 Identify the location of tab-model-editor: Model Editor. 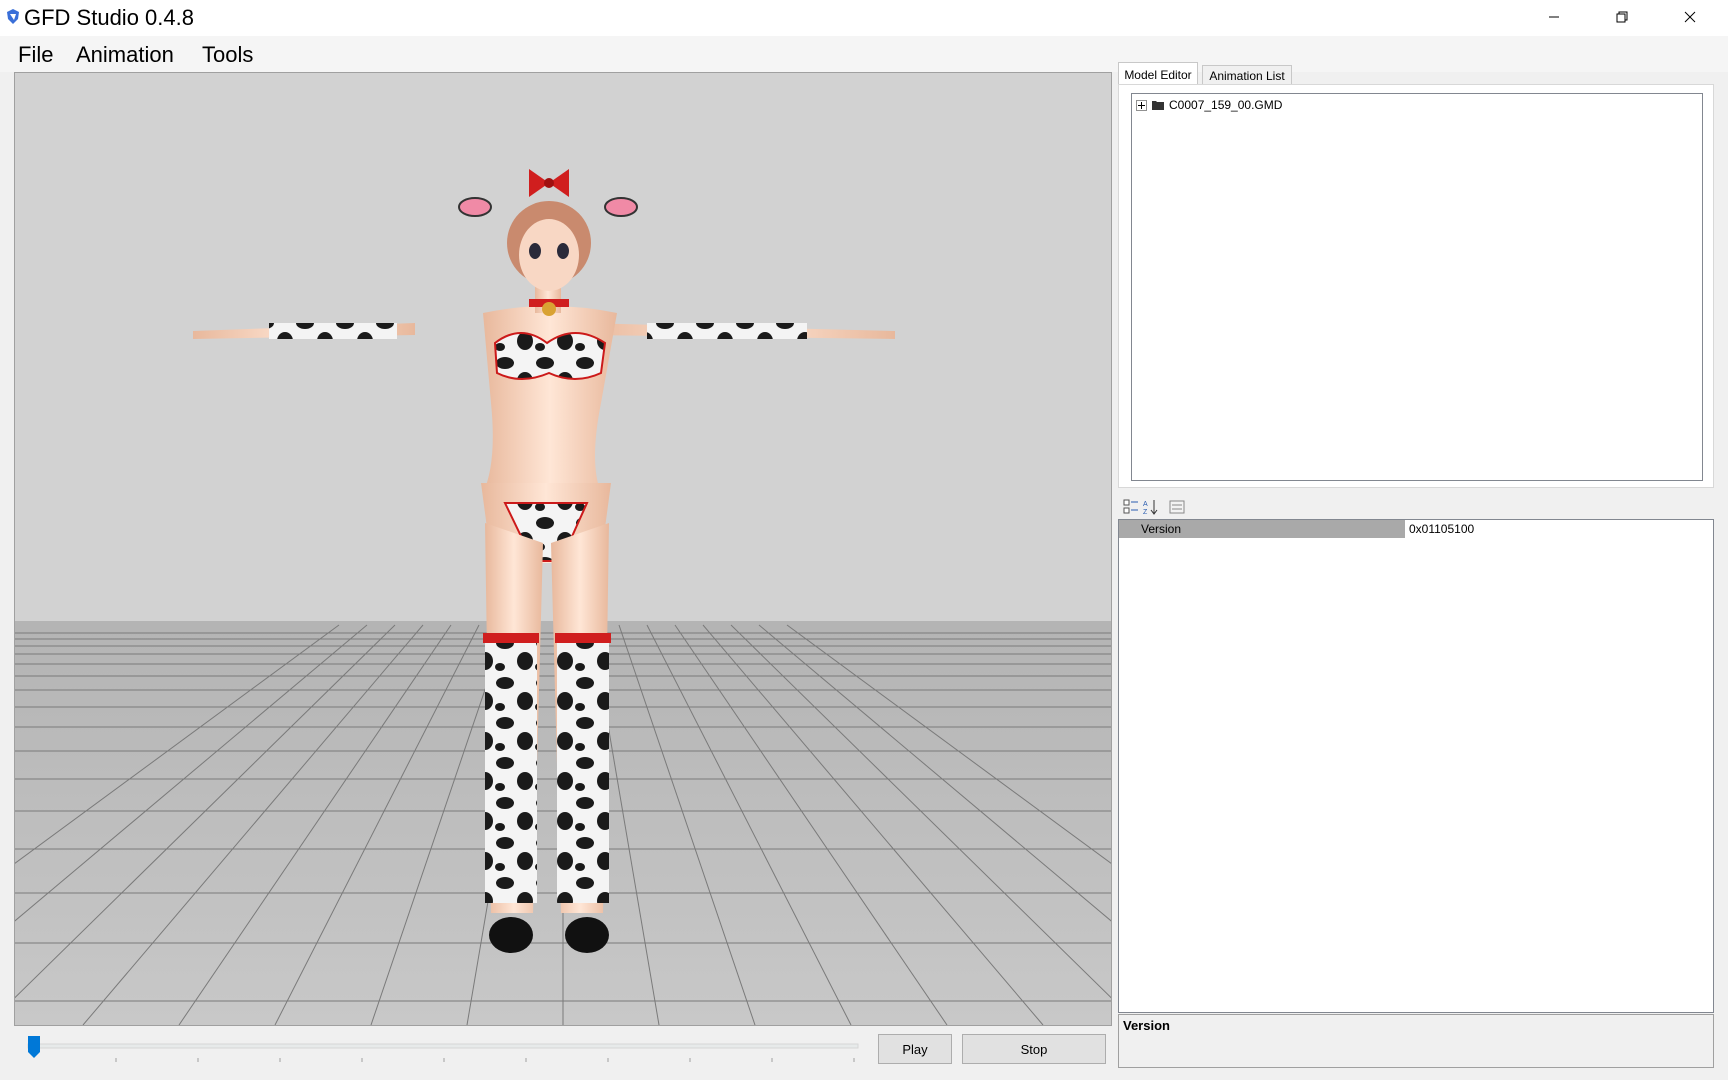
(1158, 74).